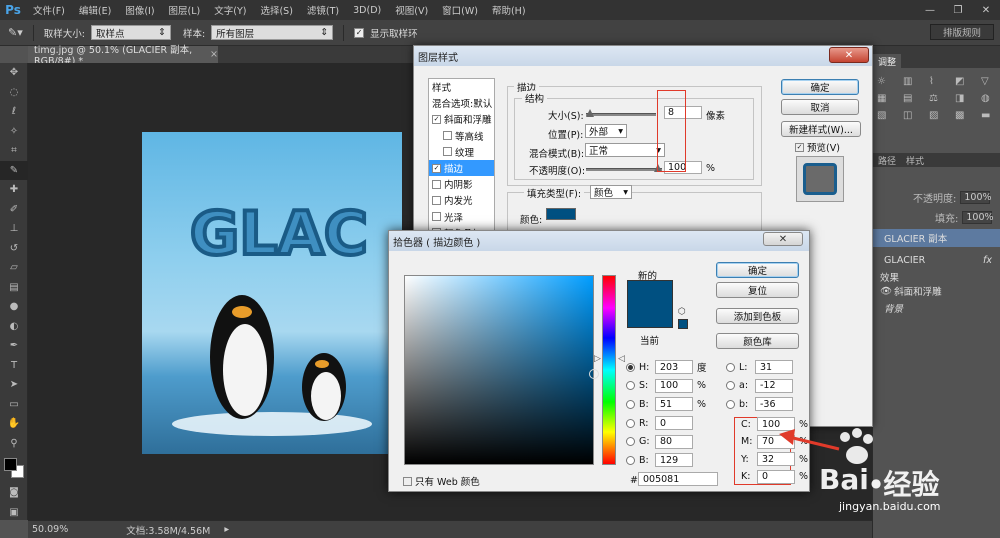  What do you see at coordinates (774, 385) in the screenshot?
I see `lab-field: -12` at bounding box center [774, 385].